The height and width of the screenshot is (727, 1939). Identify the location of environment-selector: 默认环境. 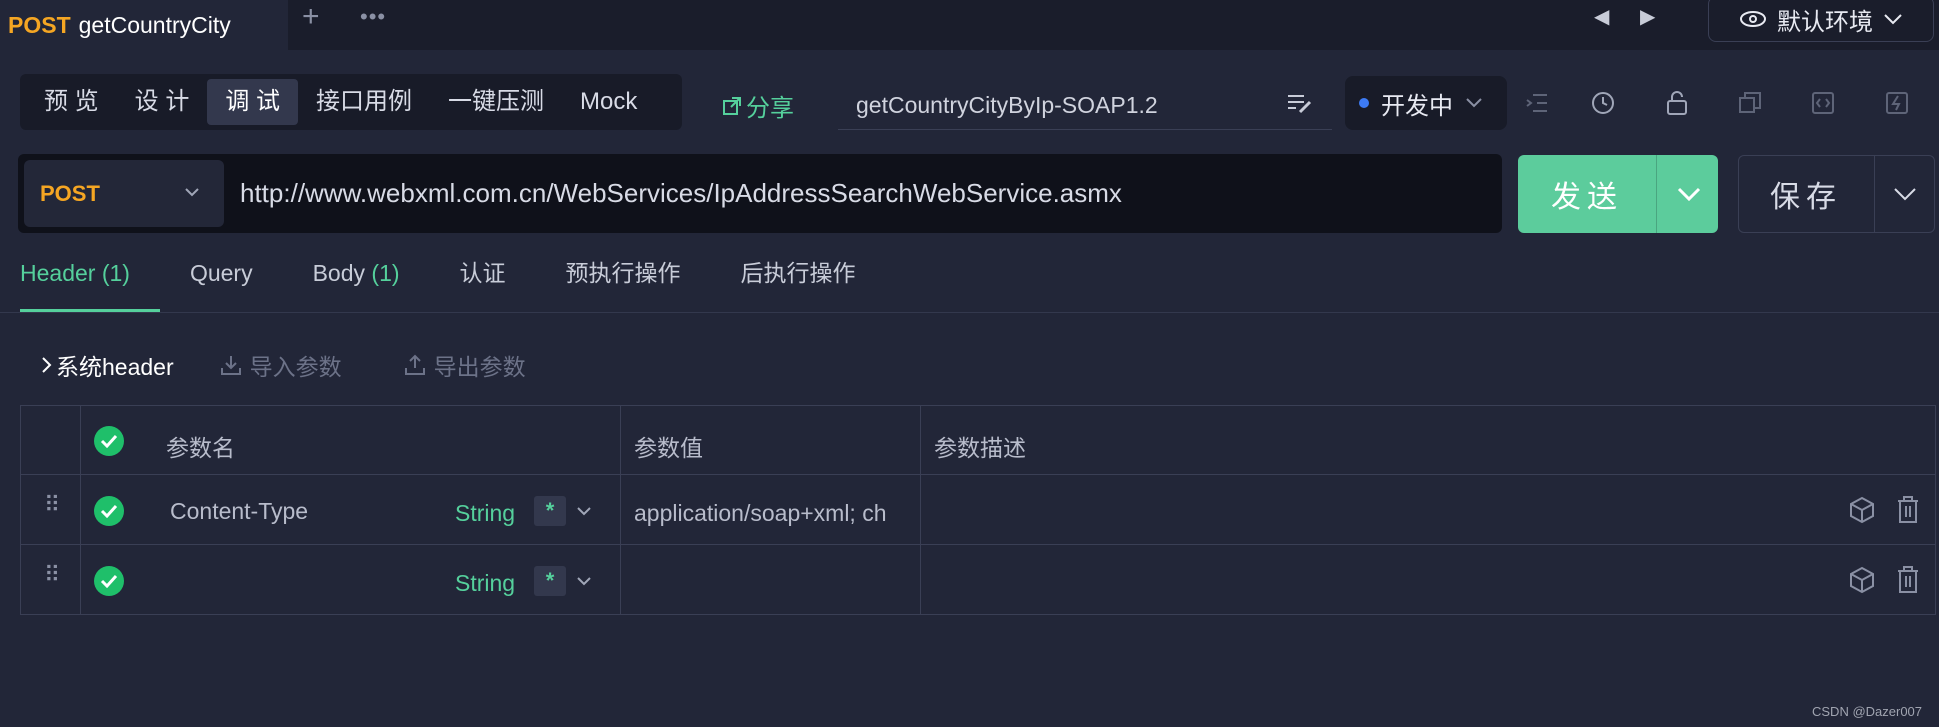
(1821, 21).